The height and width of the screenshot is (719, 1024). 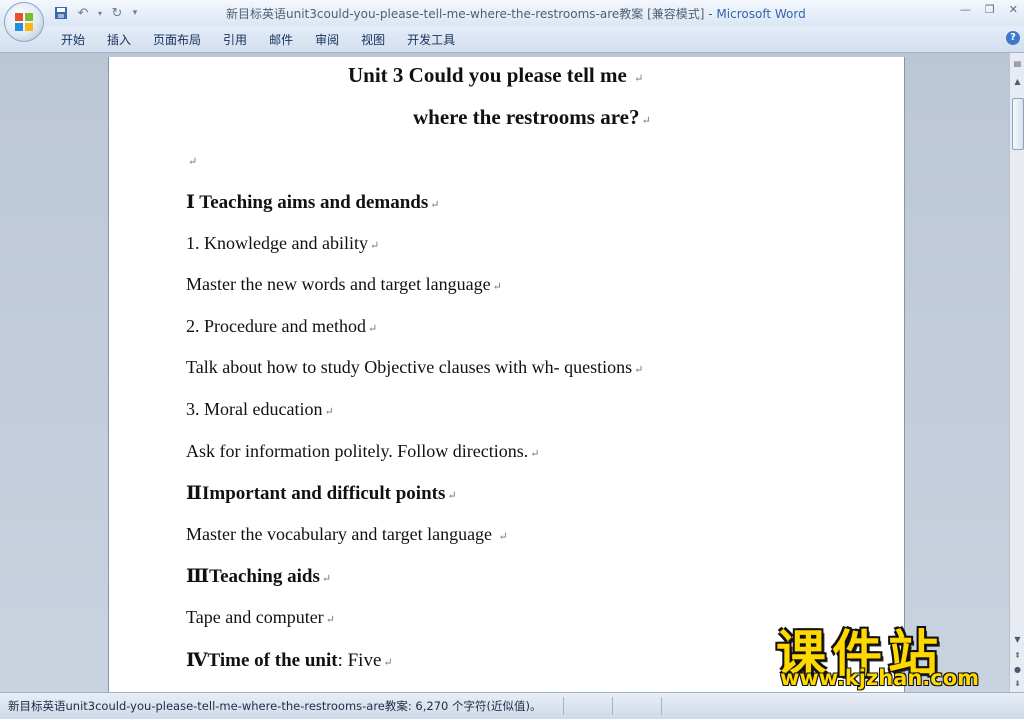 What do you see at coordinates (338, 284) in the screenshot?
I see `line-text: Master the new words and target language` at bounding box center [338, 284].